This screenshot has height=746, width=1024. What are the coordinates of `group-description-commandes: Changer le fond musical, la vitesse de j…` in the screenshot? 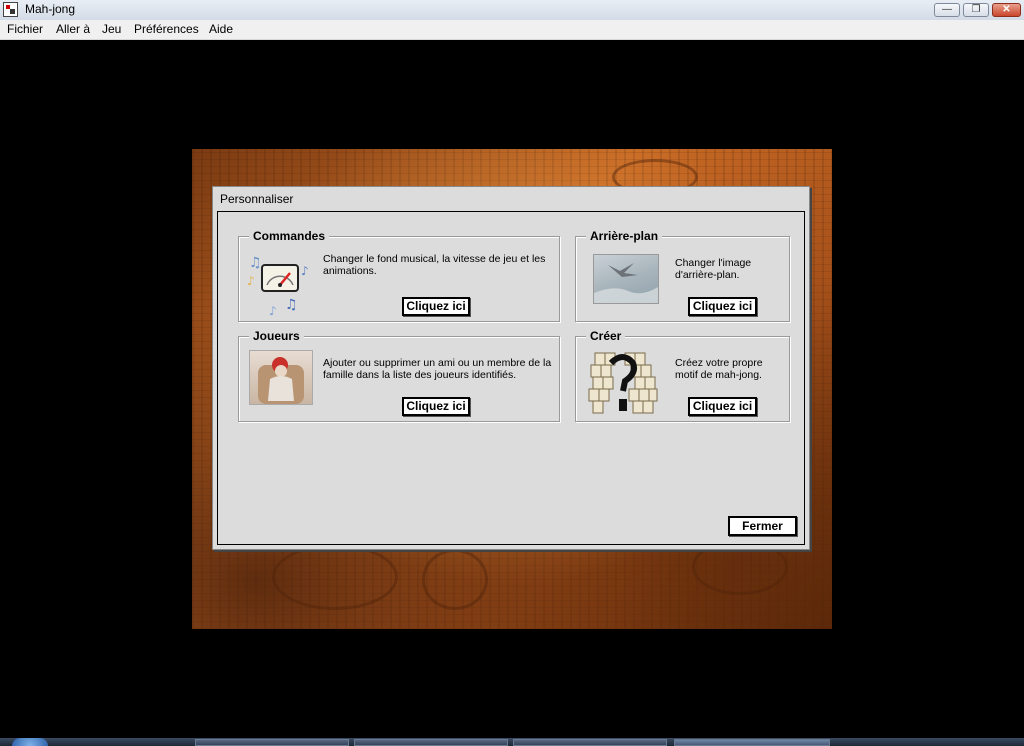 It's located at (434, 265).